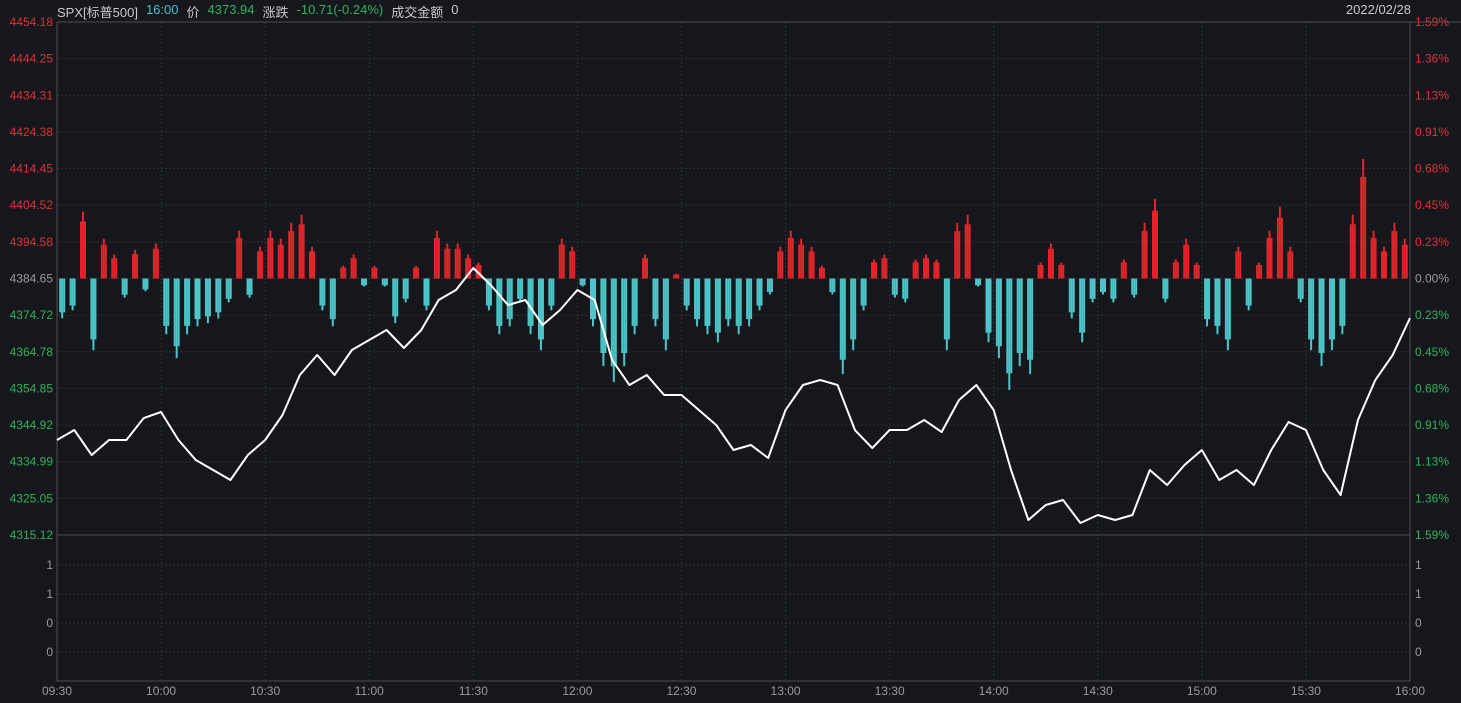 This screenshot has width=1461, height=703. What do you see at coordinates (890, 691) in the screenshot?
I see `time-tick-label: 13:30` at bounding box center [890, 691].